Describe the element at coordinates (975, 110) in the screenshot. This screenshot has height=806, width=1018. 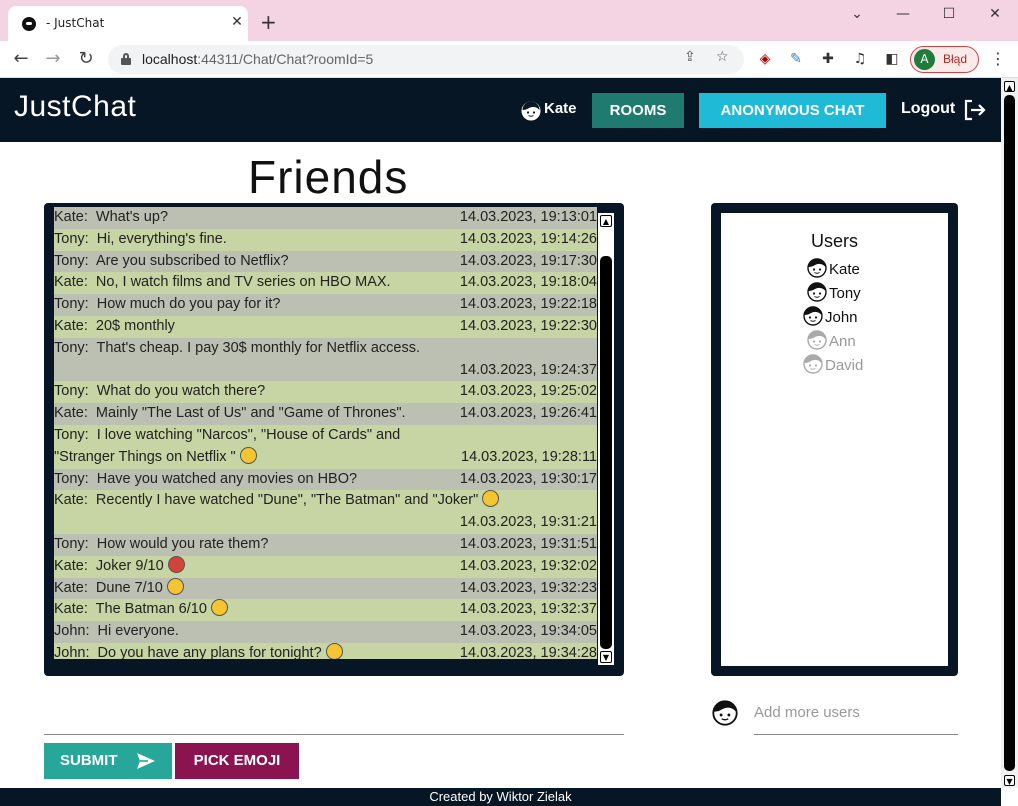
I see `logout-icon` at that location.